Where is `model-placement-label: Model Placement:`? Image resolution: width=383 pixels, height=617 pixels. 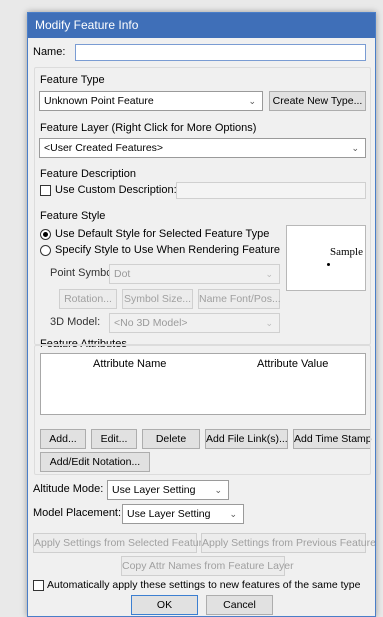 model-placement-label: Model Placement: is located at coordinates (77, 513).